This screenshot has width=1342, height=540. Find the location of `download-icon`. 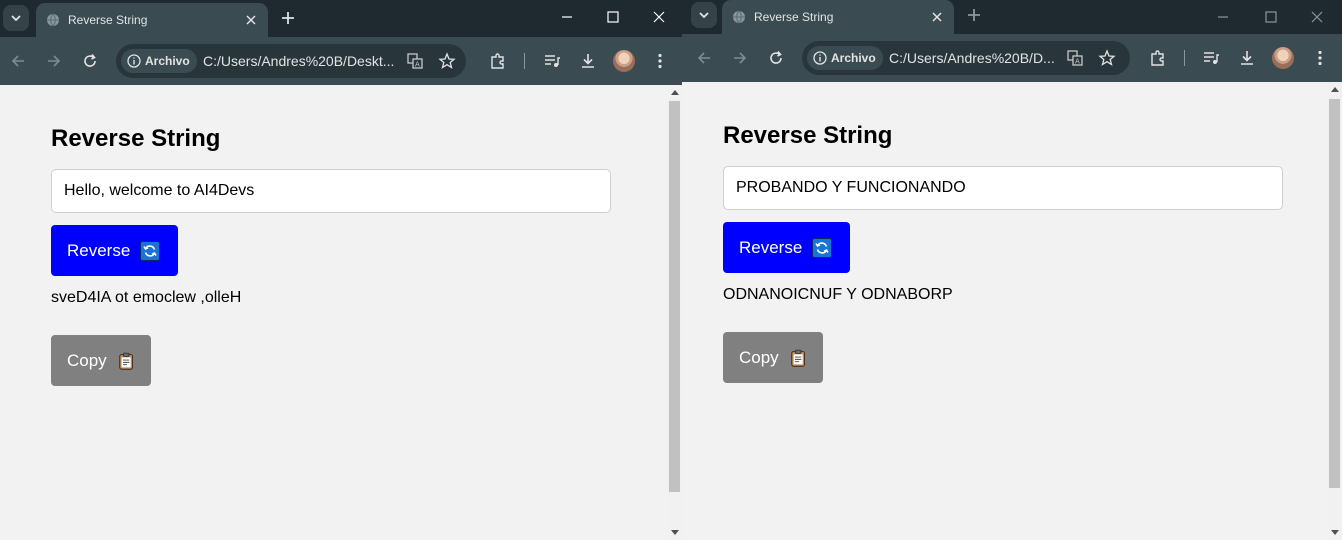

download-icon is located at coordinates (588, 61).